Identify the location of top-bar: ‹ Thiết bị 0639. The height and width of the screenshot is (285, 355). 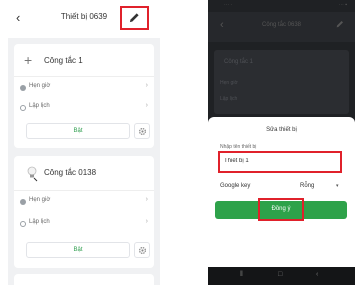
(84, 19).